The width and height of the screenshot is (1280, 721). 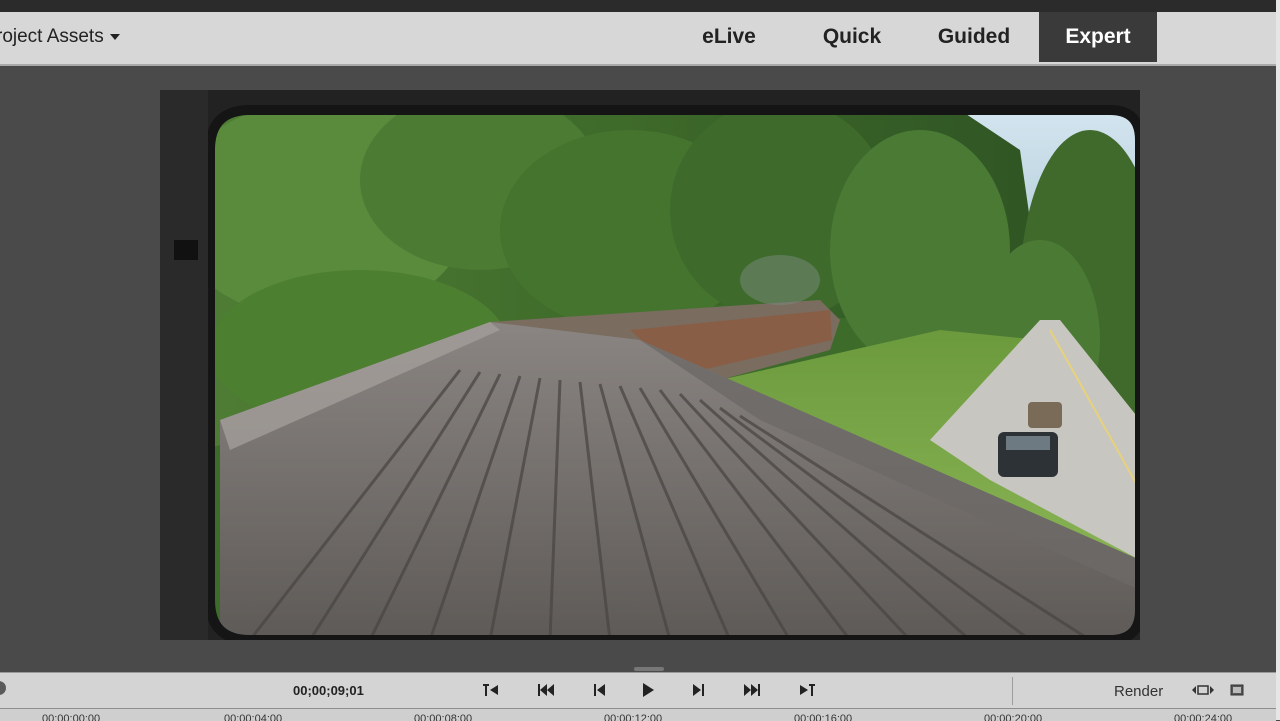 I want to click on dropdown-caret-icon, so click(x=114, y=37).